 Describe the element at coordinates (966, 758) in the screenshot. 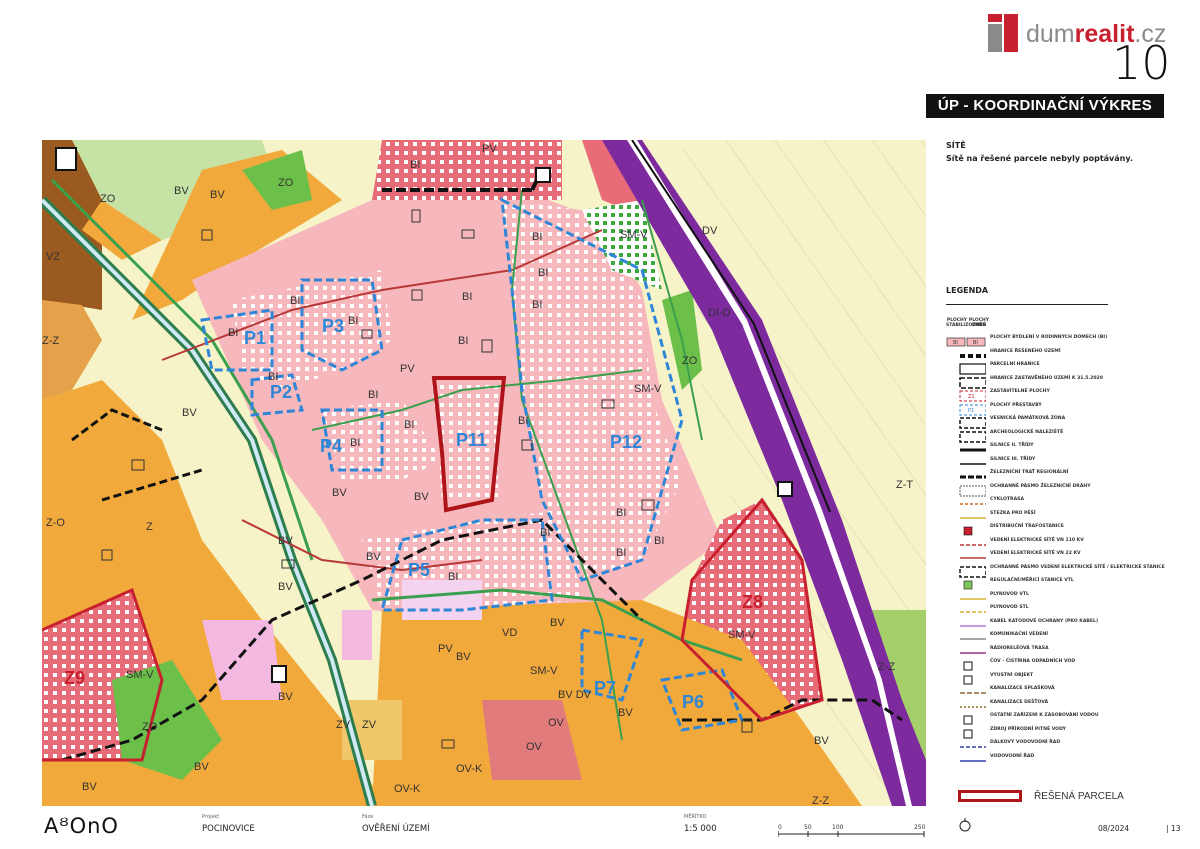

I see `water-pipe-symbol` at that location.